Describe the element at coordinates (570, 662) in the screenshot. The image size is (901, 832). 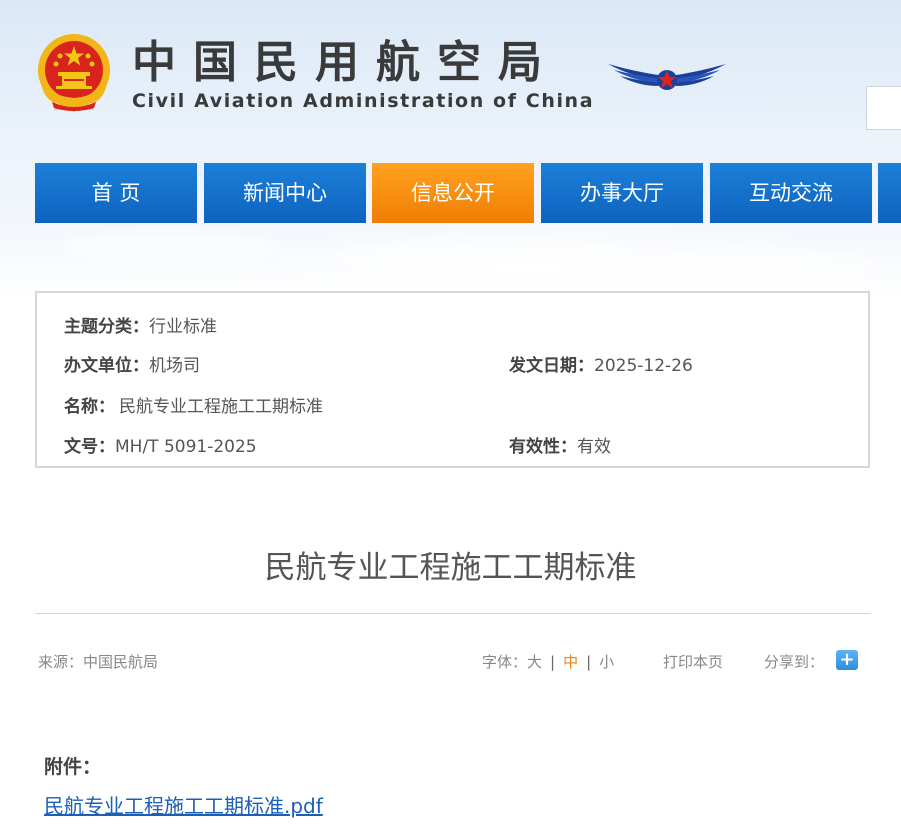
I see `font-size-medium: 中` at that location.